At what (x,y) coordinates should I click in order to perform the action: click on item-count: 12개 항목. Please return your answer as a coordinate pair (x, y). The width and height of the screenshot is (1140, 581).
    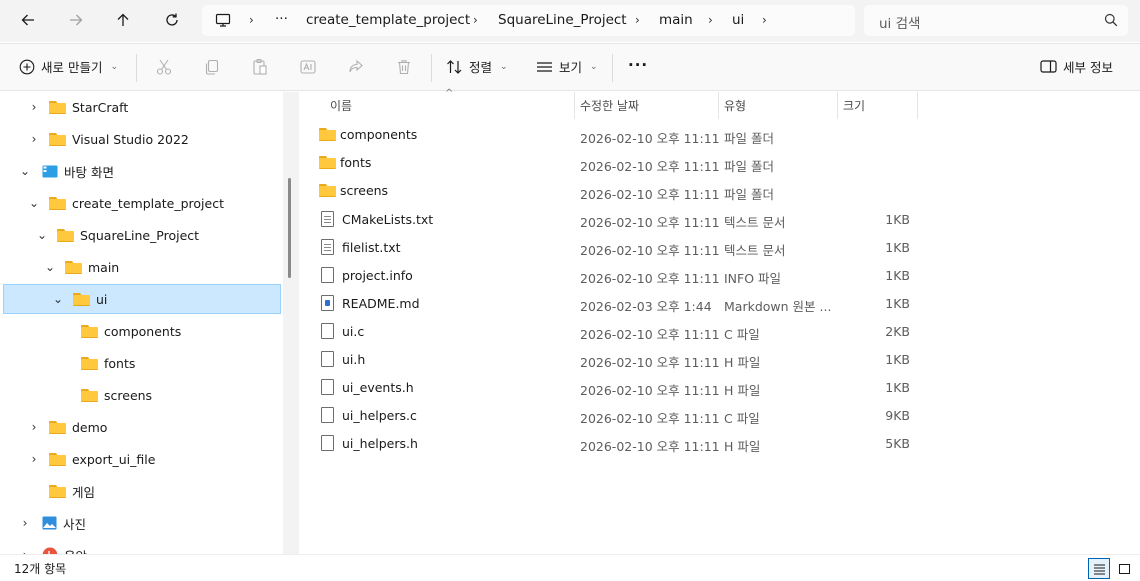
    Looking at the image, I should click on (40, 569).